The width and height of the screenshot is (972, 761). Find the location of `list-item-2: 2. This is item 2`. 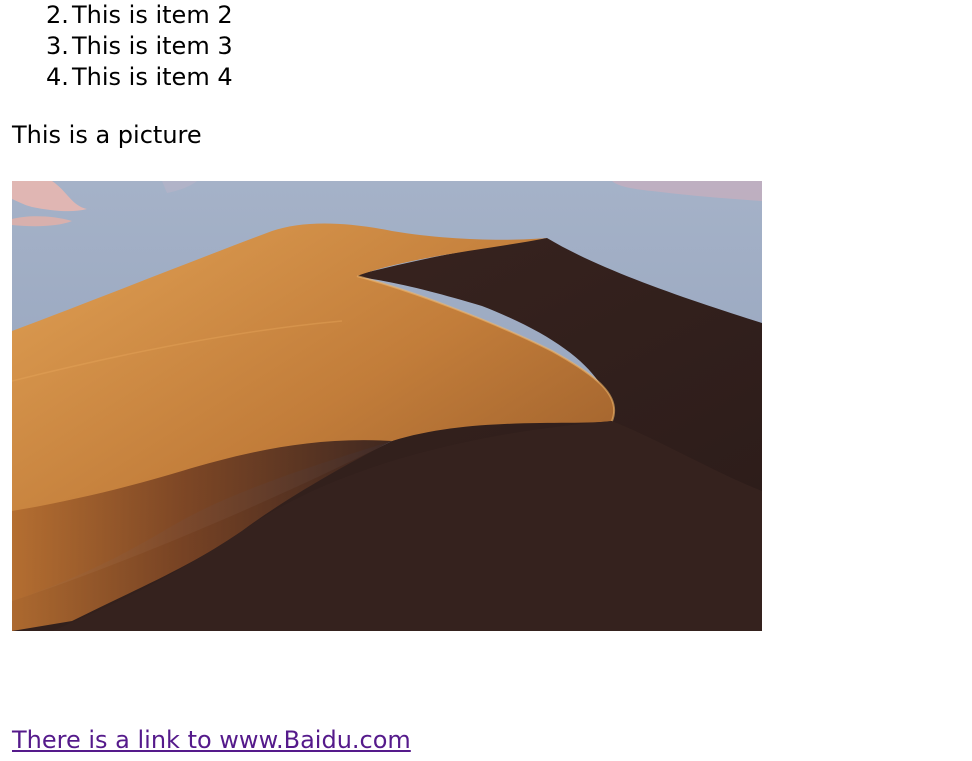

list-item-2: 2. This is item 2 is located at coordinates (116, 15).